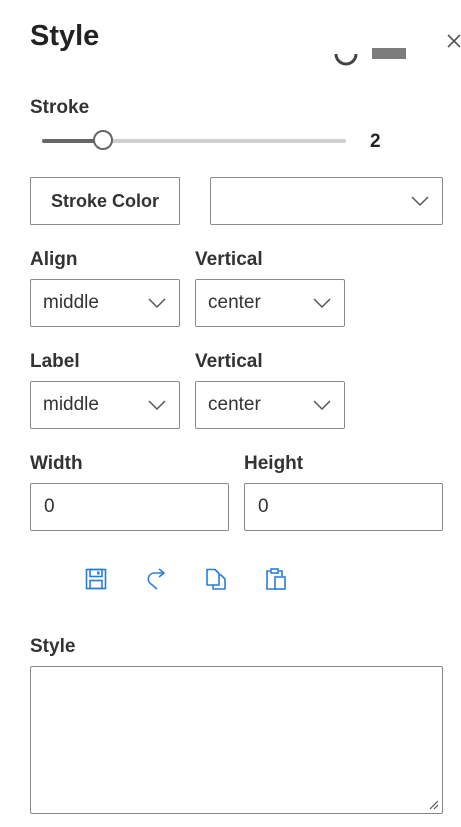 The width and height of the screenshot is (461, 827). What do you see at coordinates (343, 507) in the screenshot?
I see `height-input: 0` at bounding box center [343, 507].